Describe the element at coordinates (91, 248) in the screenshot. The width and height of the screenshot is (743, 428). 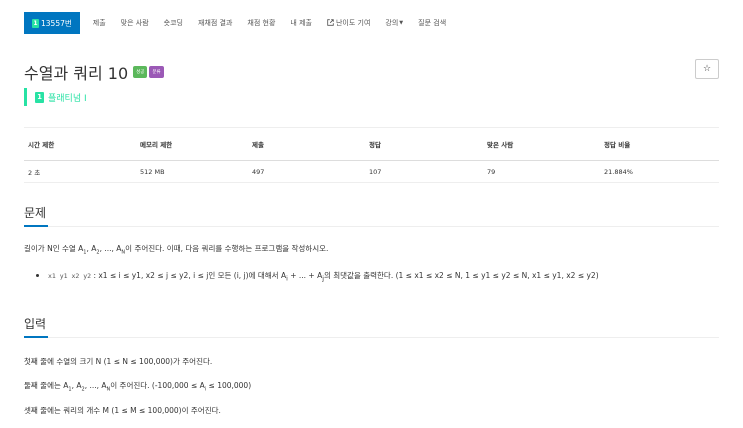
I see `problem-text: , A` at that location.